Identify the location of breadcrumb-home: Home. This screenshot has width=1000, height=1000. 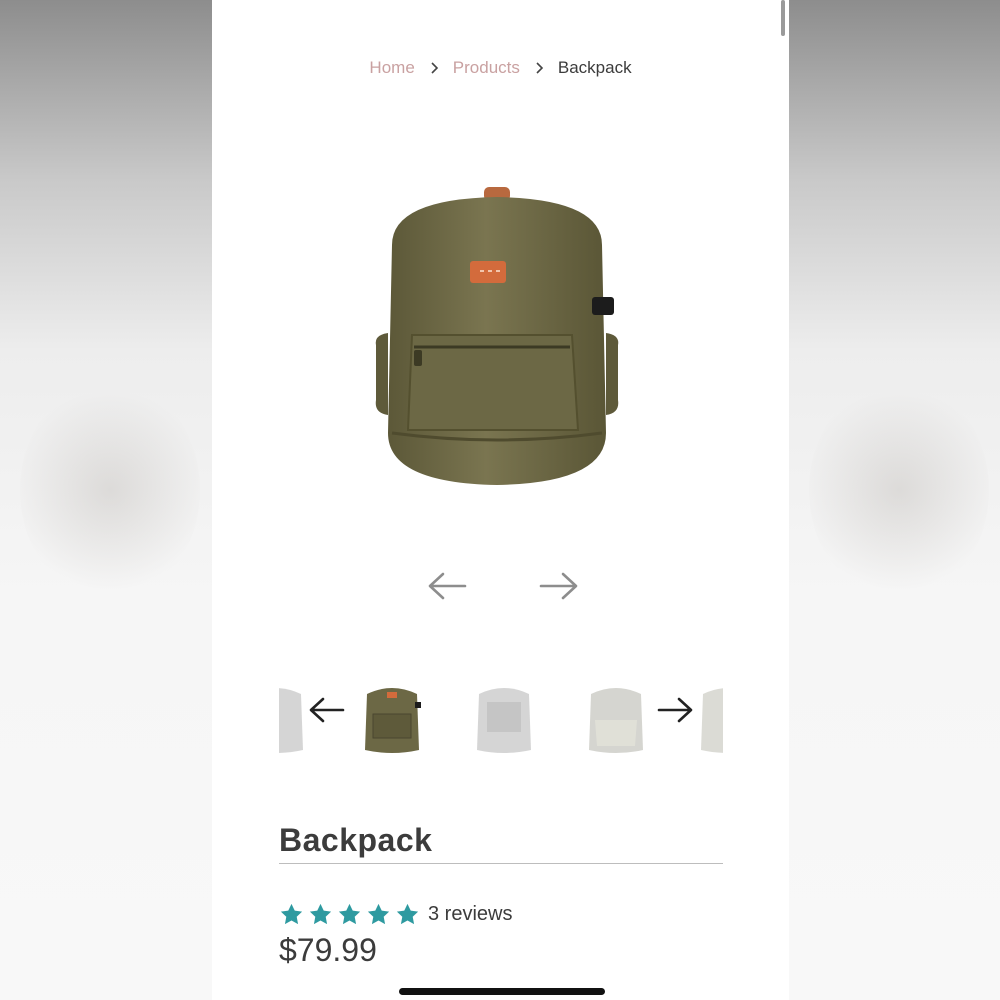
(391, 68).